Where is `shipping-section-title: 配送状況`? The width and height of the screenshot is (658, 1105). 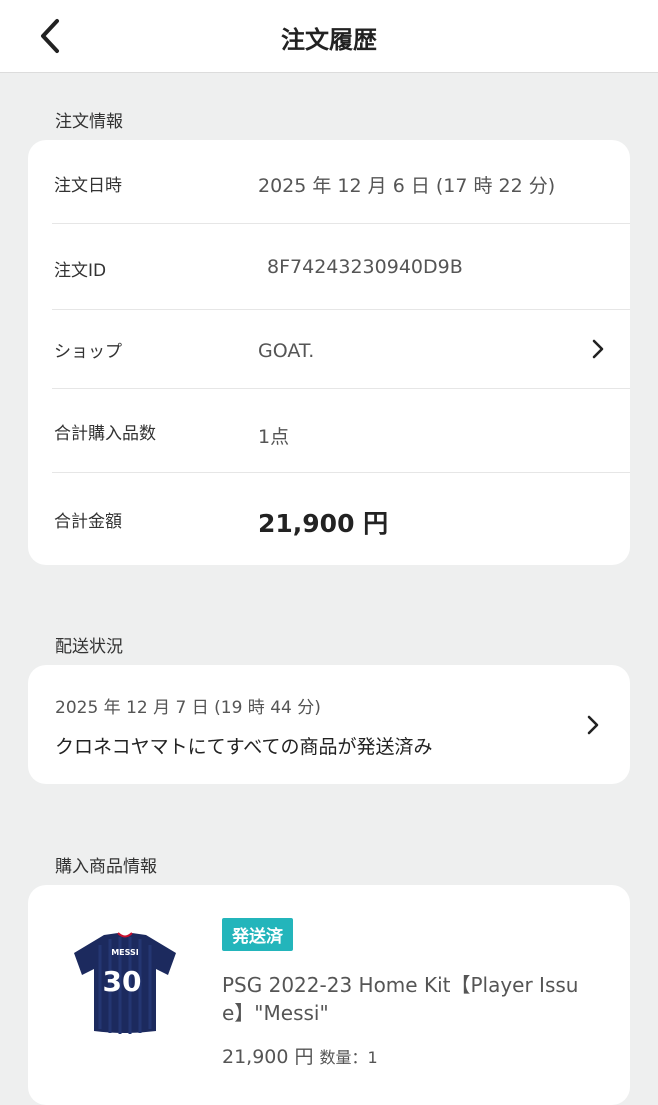 shipping-section-title: 配送状況 is located at coordinates (89, 647).